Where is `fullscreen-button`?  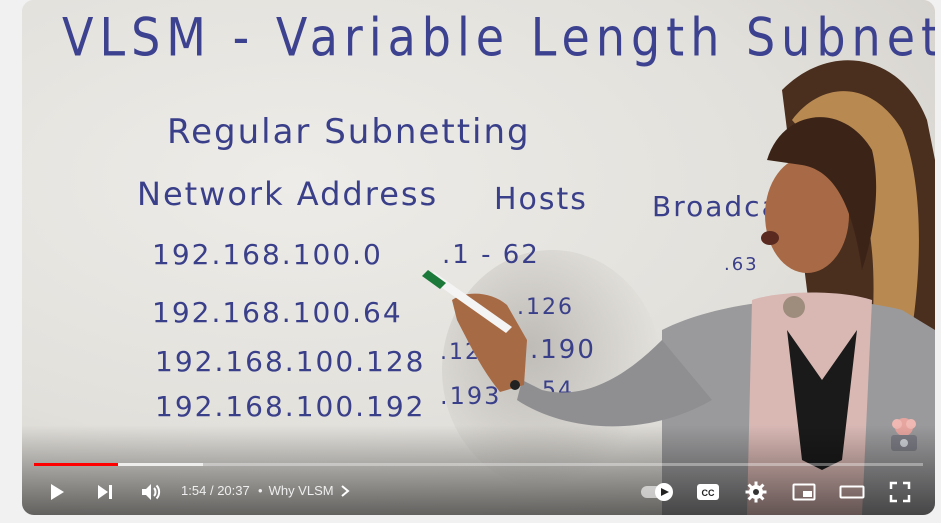
fullscreen-button is located at coordinates (900, 492).